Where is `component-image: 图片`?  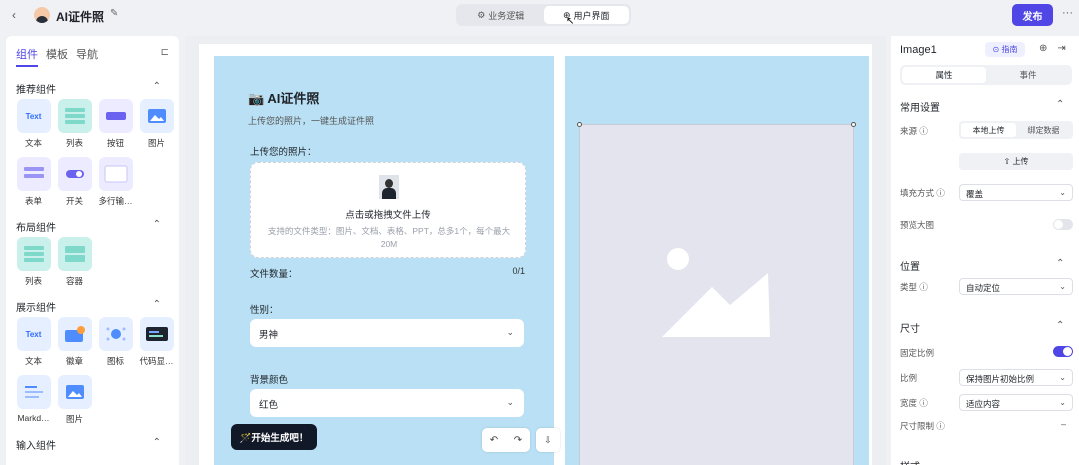 component-image: 图片 is located at coordinates (156, 128).